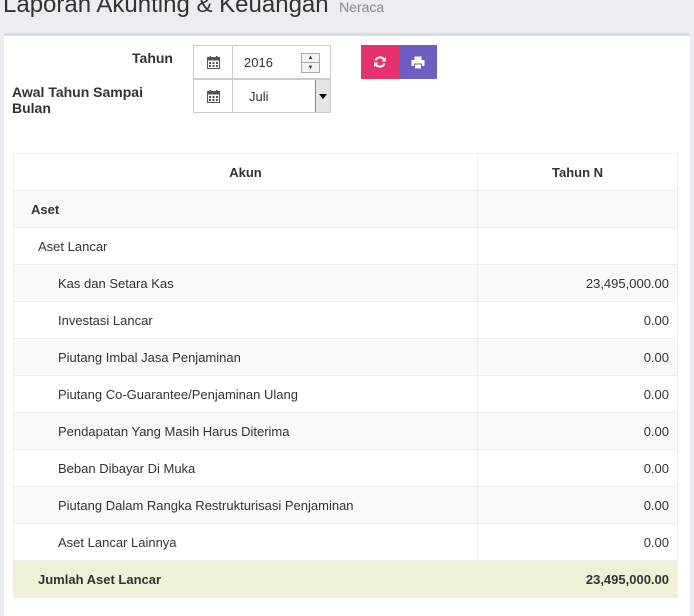 This screenshot has width=694, height=616. What do you see at coordinates (281, 96) in the screenshot?
I see `month-select: Juli` at bounding box center [281, 96].